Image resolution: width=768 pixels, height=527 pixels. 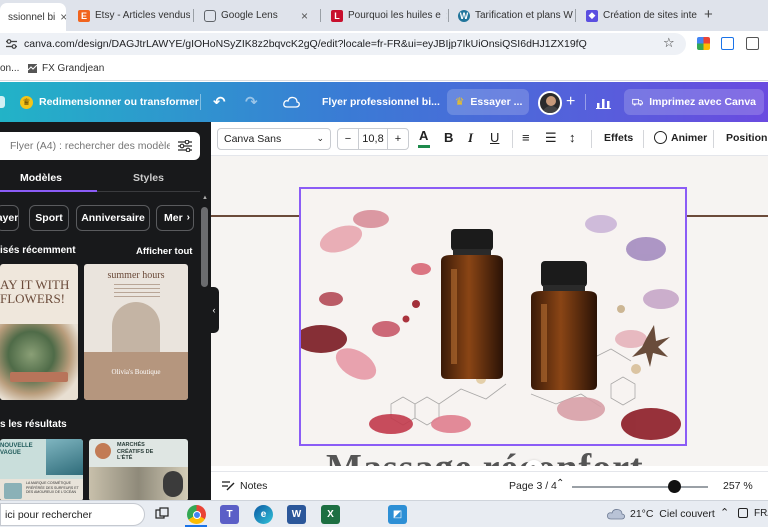 What do you see at coordinates (39, 332) in the screenshot?
I see `template-thumbnail: AY IT WITH FLOWERS!` at bounding box center [39, 332].